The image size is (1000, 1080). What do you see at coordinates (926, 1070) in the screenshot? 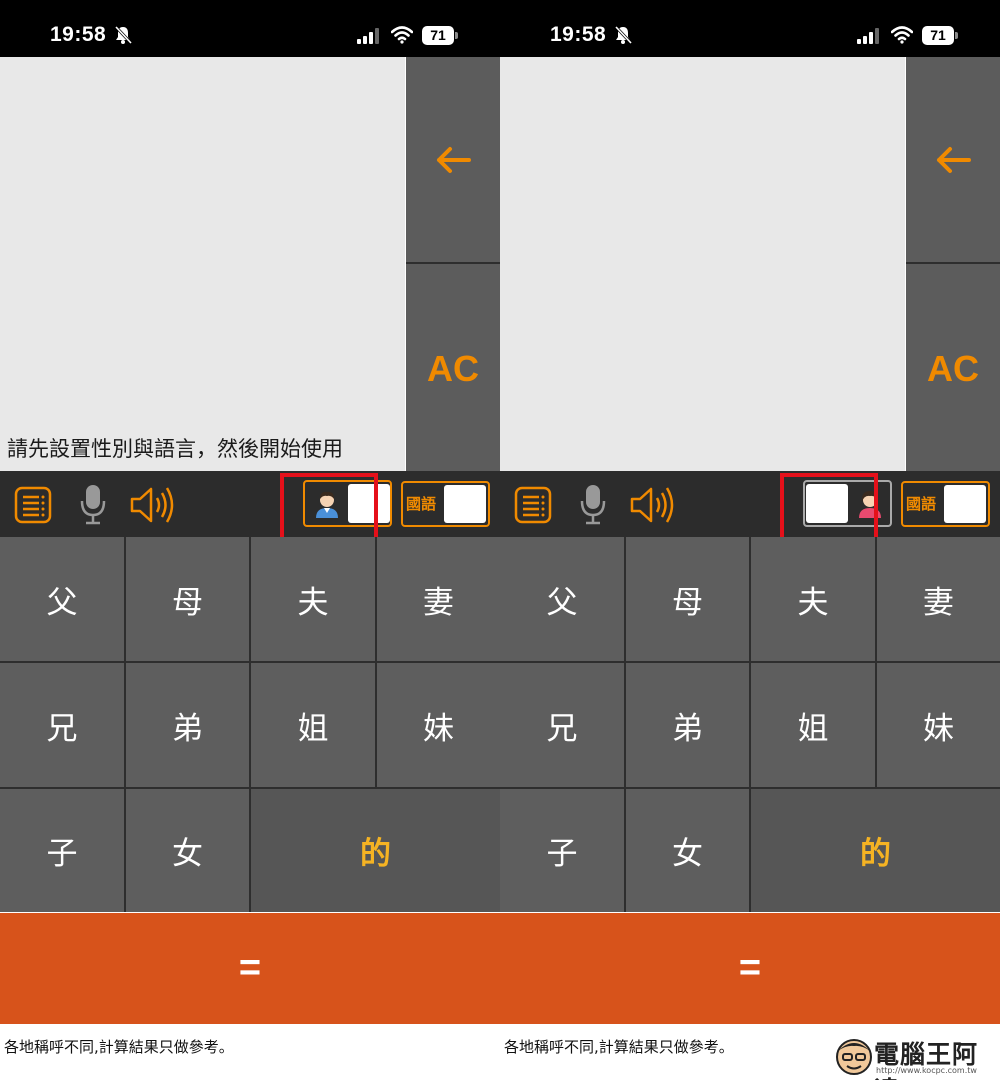
I see `watermark-url: http://www.kocpc.com.tw` at bounding box center [926, 1070].